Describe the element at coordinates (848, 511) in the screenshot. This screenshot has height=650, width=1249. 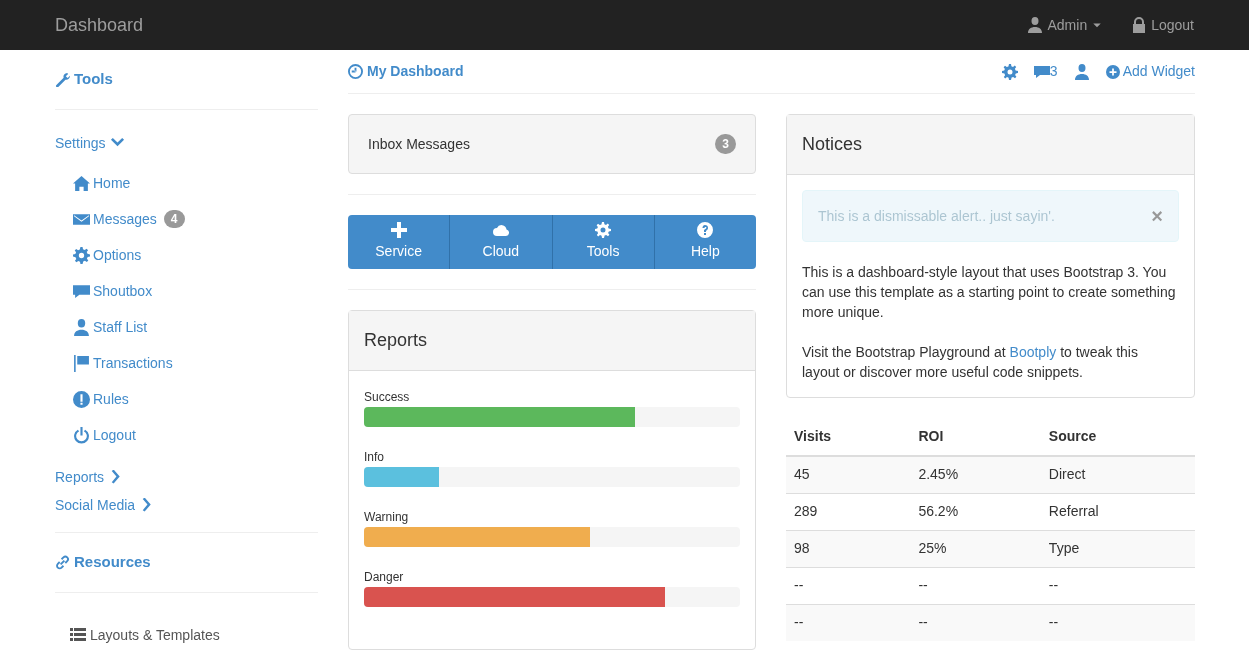
I see `table-cell: 289` at that location.